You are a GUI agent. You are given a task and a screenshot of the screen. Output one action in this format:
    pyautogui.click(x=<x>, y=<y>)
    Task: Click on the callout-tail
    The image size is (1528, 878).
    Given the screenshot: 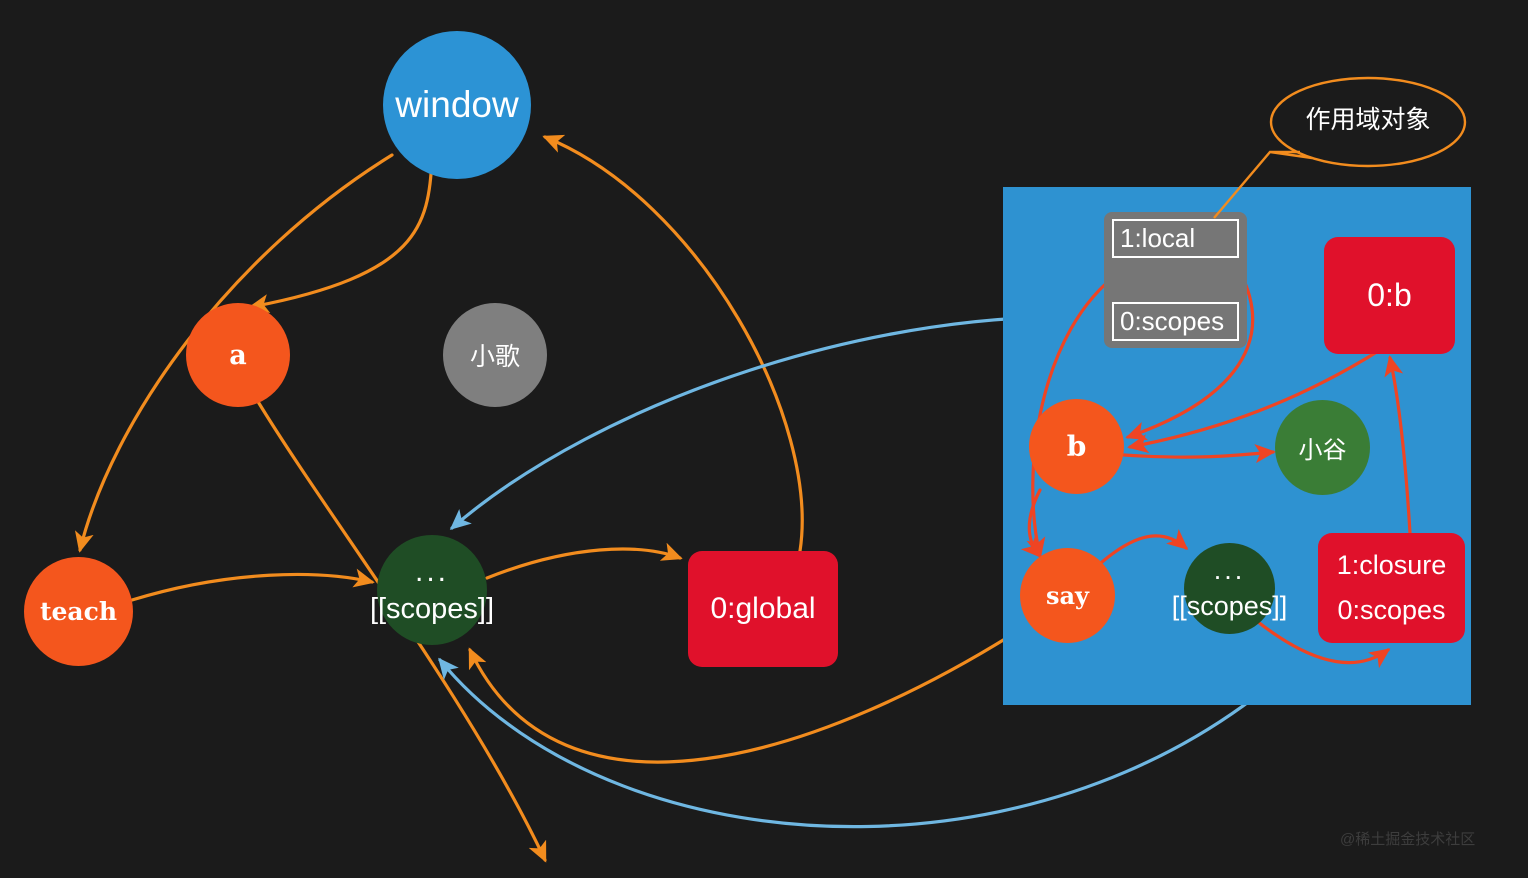 What is the action you would take?
    pyautogui.click(x=1263, y=184)
    